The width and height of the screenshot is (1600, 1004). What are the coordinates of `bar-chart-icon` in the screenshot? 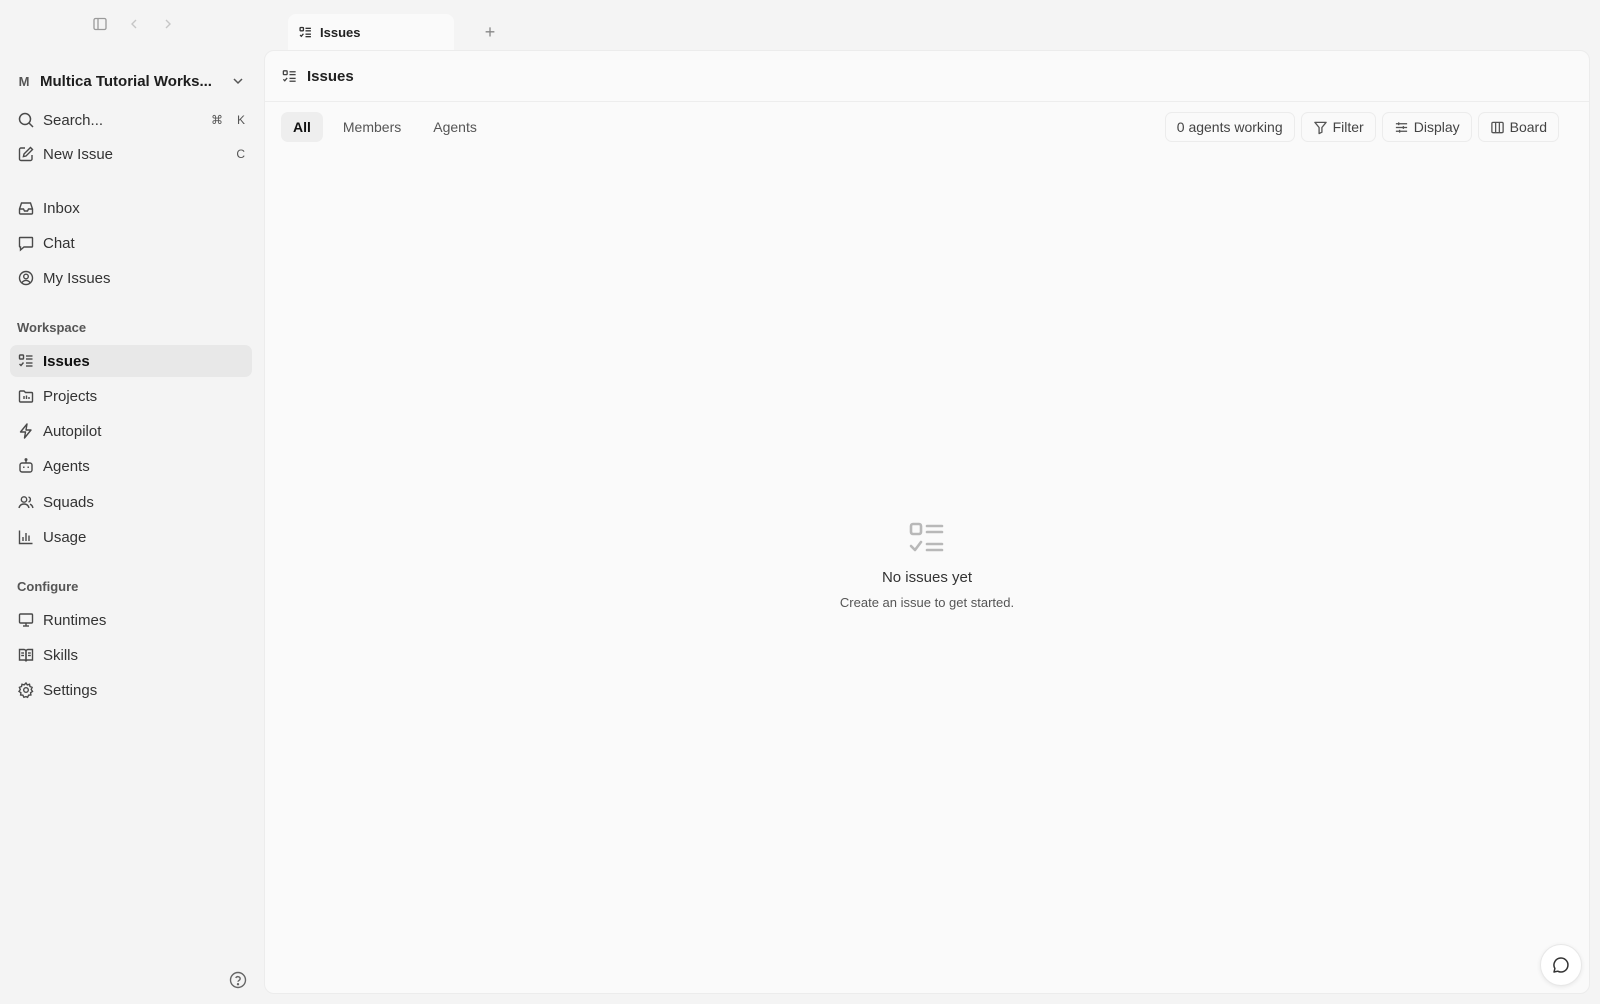 It's located at (26, 537).